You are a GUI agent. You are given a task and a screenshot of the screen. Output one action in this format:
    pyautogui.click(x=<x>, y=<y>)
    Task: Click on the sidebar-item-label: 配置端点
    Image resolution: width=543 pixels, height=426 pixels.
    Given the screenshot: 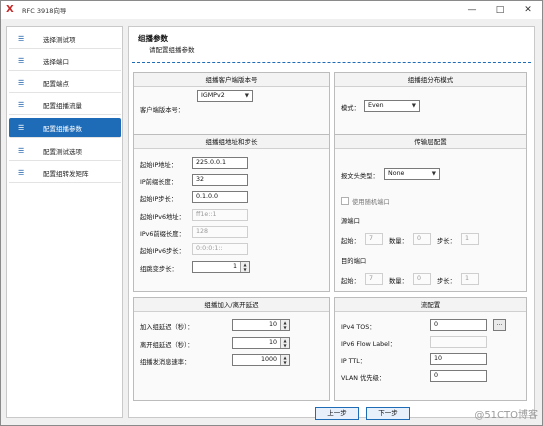 What is the action you would take?
    pyautogui.click(x=56, y=83)
    